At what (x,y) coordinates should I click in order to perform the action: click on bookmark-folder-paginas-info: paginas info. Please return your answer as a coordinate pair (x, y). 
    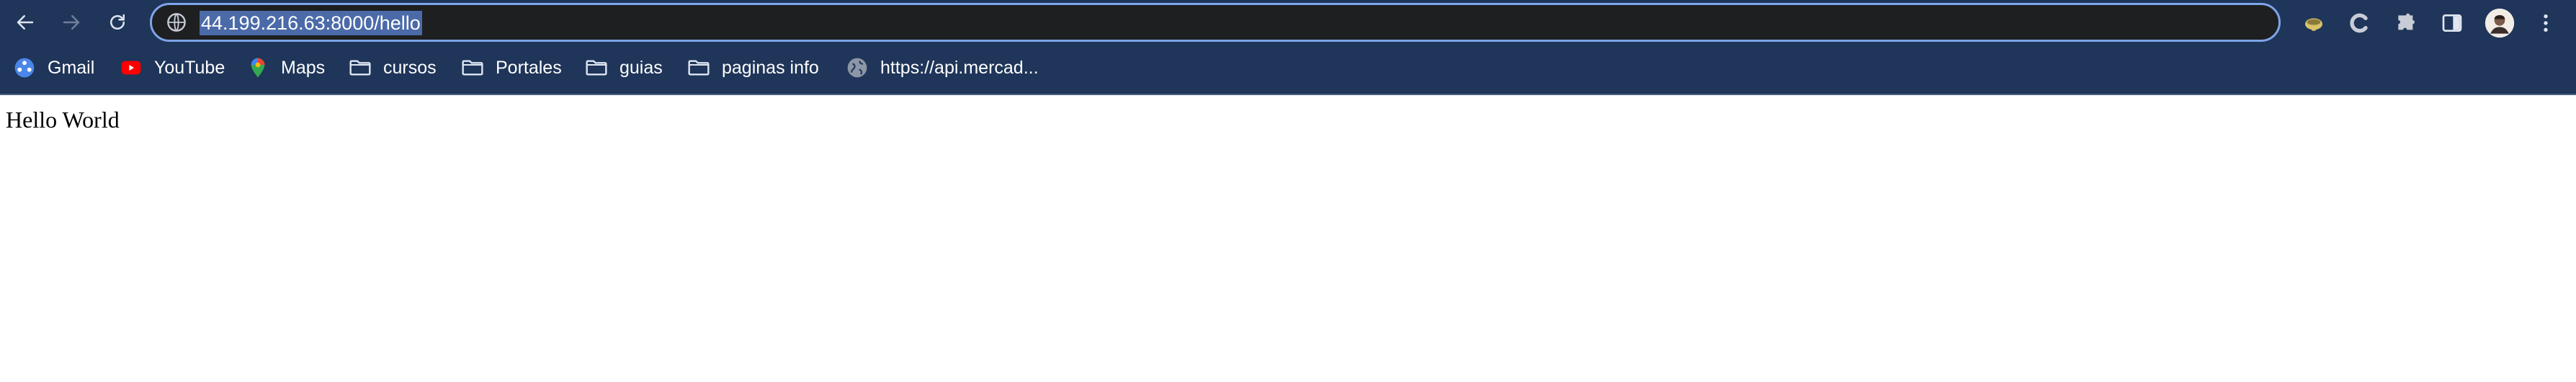
    Looking at the image, I should click on (753, 67).